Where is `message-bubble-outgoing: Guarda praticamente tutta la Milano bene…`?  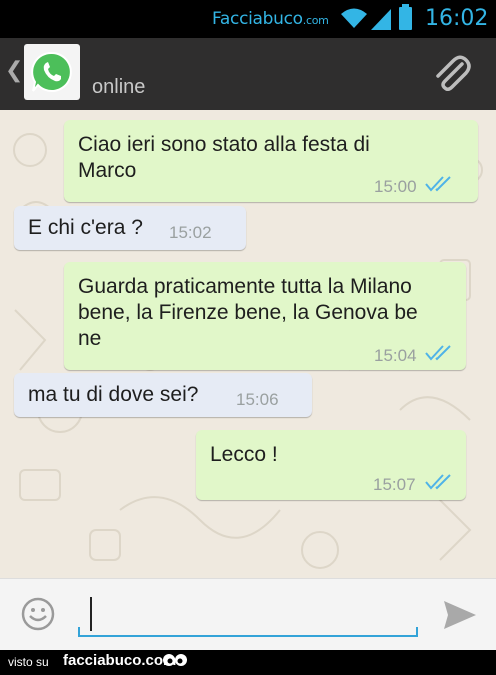 message-bubble-outgoing: Guarda praticamente tutta la Milano bene… is located at coordinates (265, 316).